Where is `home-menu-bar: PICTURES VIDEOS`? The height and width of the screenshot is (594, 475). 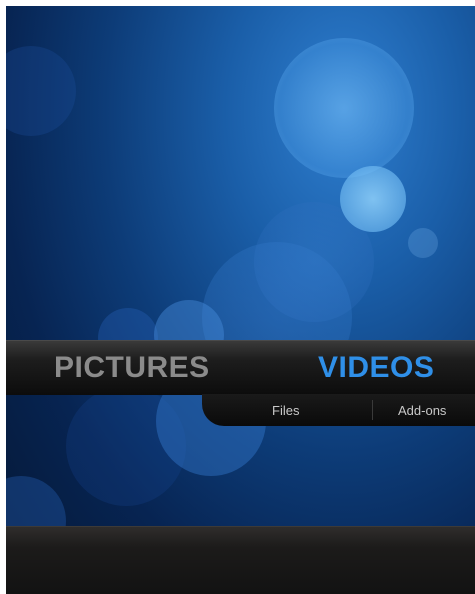
home-menu-bar: PICTURES VIDEOS is located at coordinates (240, 367).